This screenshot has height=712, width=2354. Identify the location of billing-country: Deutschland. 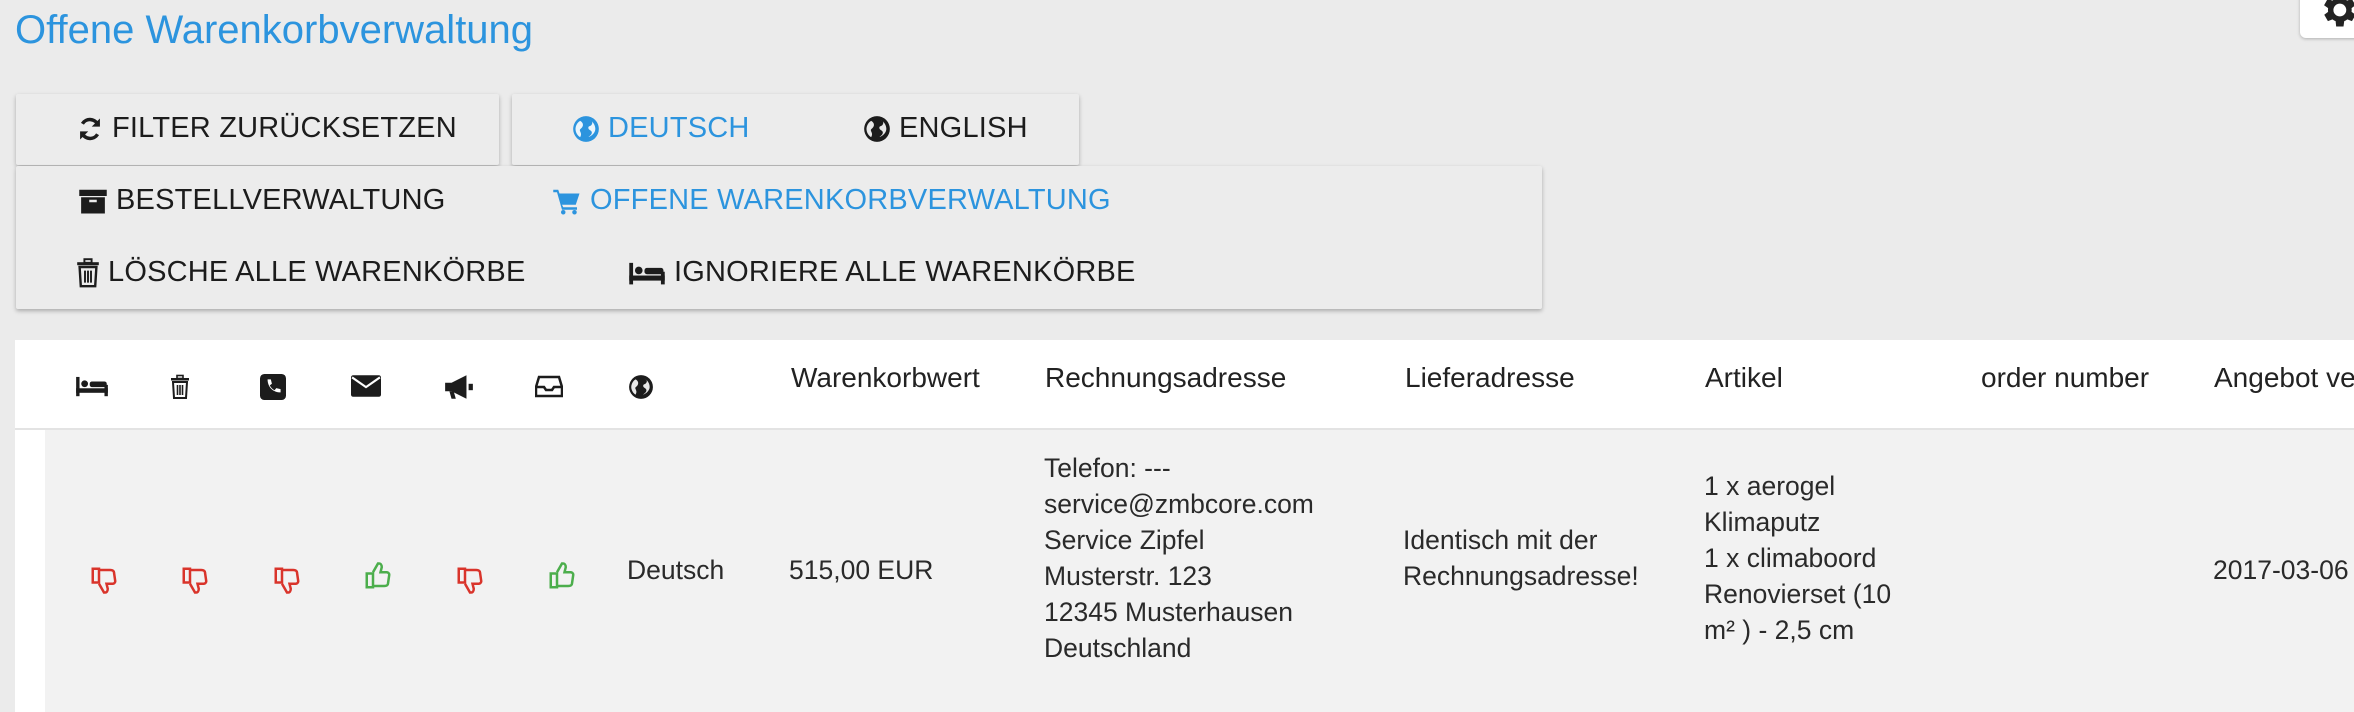
(1118, 648).